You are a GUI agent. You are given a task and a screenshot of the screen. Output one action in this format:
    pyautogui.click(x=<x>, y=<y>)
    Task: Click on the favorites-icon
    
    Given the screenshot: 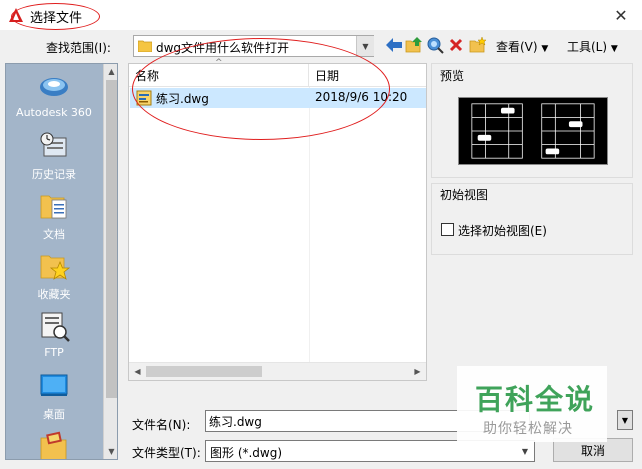 What is the action you would take?
    pyautogui.click(x=55, y=267)
    